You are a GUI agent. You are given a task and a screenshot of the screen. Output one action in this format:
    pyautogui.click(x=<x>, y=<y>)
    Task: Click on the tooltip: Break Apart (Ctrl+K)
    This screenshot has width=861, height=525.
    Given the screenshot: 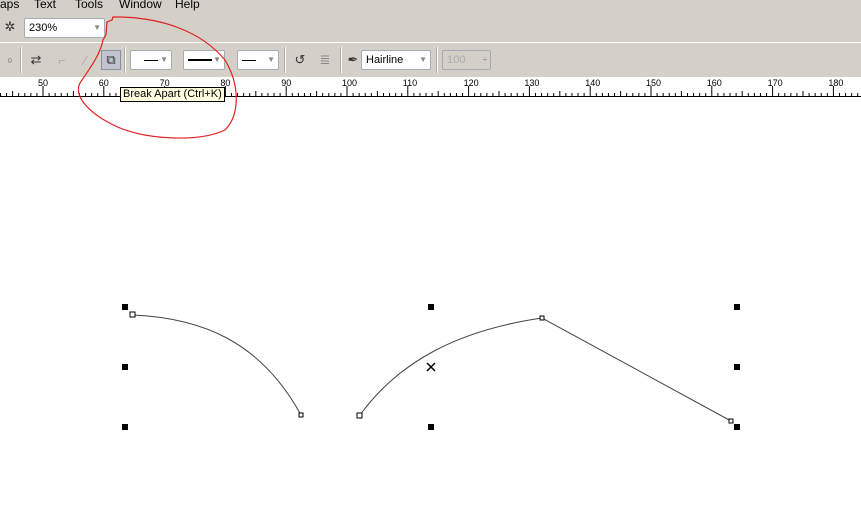 What is the action you would take?
    pyautogui.click(x=172, y=94)
    